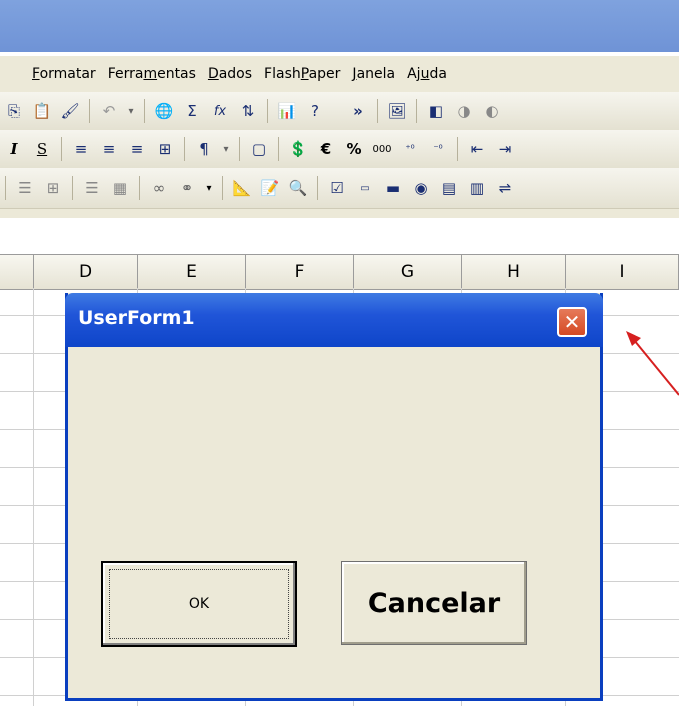 The image size is (679, 706). I want to click on focus-rectangle, so click(199, 604).